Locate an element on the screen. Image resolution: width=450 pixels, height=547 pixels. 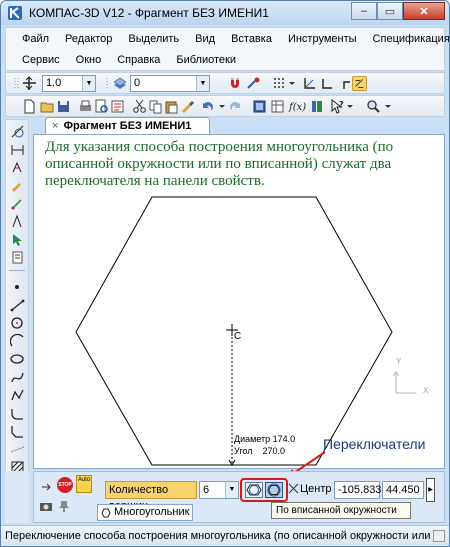
layer-dropdown: 0 ▼ is located at coordinates (170, 83).